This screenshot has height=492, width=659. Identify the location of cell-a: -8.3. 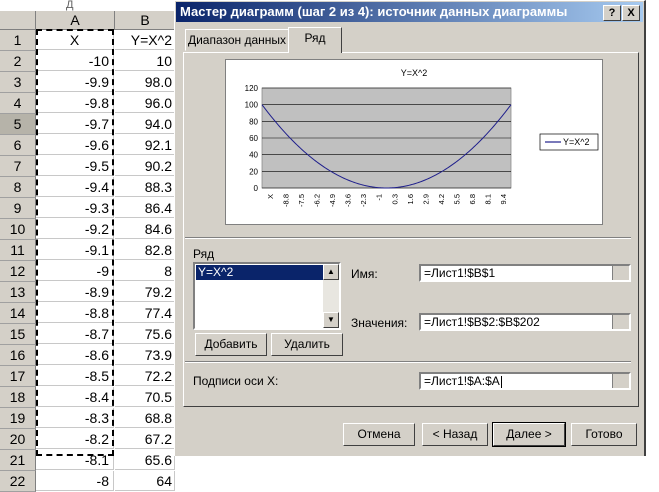
(75, 418).